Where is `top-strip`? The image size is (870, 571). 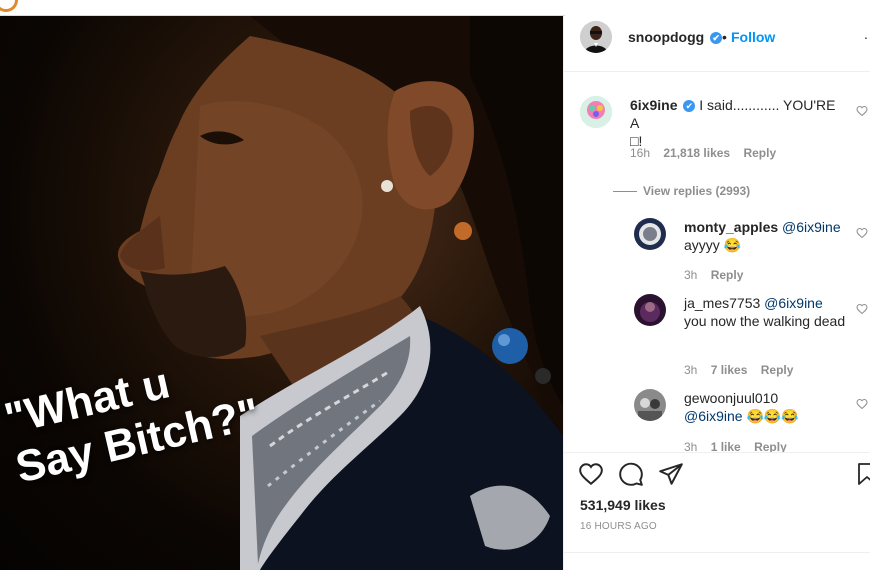 top-strip is located at coordinates (435, 8).